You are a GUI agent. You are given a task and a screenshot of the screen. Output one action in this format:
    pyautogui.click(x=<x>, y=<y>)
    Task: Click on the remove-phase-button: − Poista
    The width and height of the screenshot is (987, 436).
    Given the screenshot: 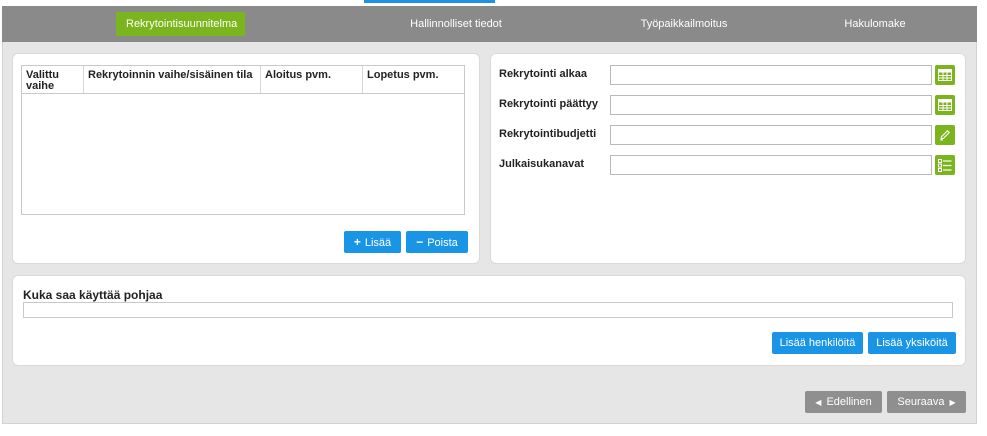 What is the action you would take?
    pyautogui.click(x=437, y=242)
    